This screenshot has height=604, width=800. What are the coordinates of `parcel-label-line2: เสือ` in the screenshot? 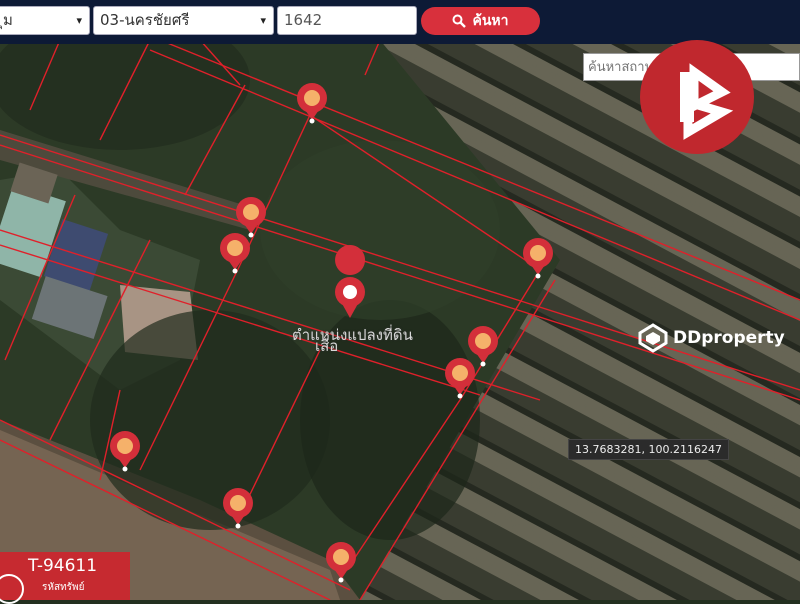 It's located at (327, 346).